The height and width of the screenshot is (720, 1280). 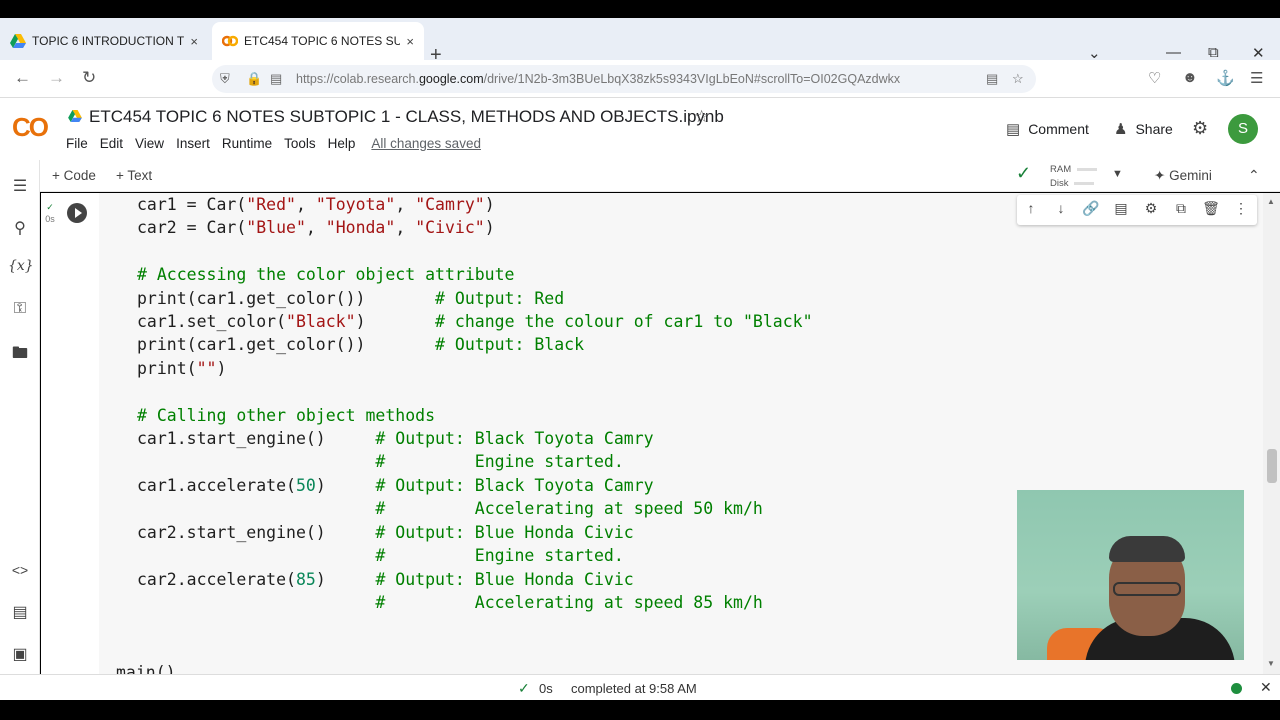 What do you see at coordinates (193, 143) in the screenshot?
I see `menu-insert: Insert` at bounding box center [193, 143].